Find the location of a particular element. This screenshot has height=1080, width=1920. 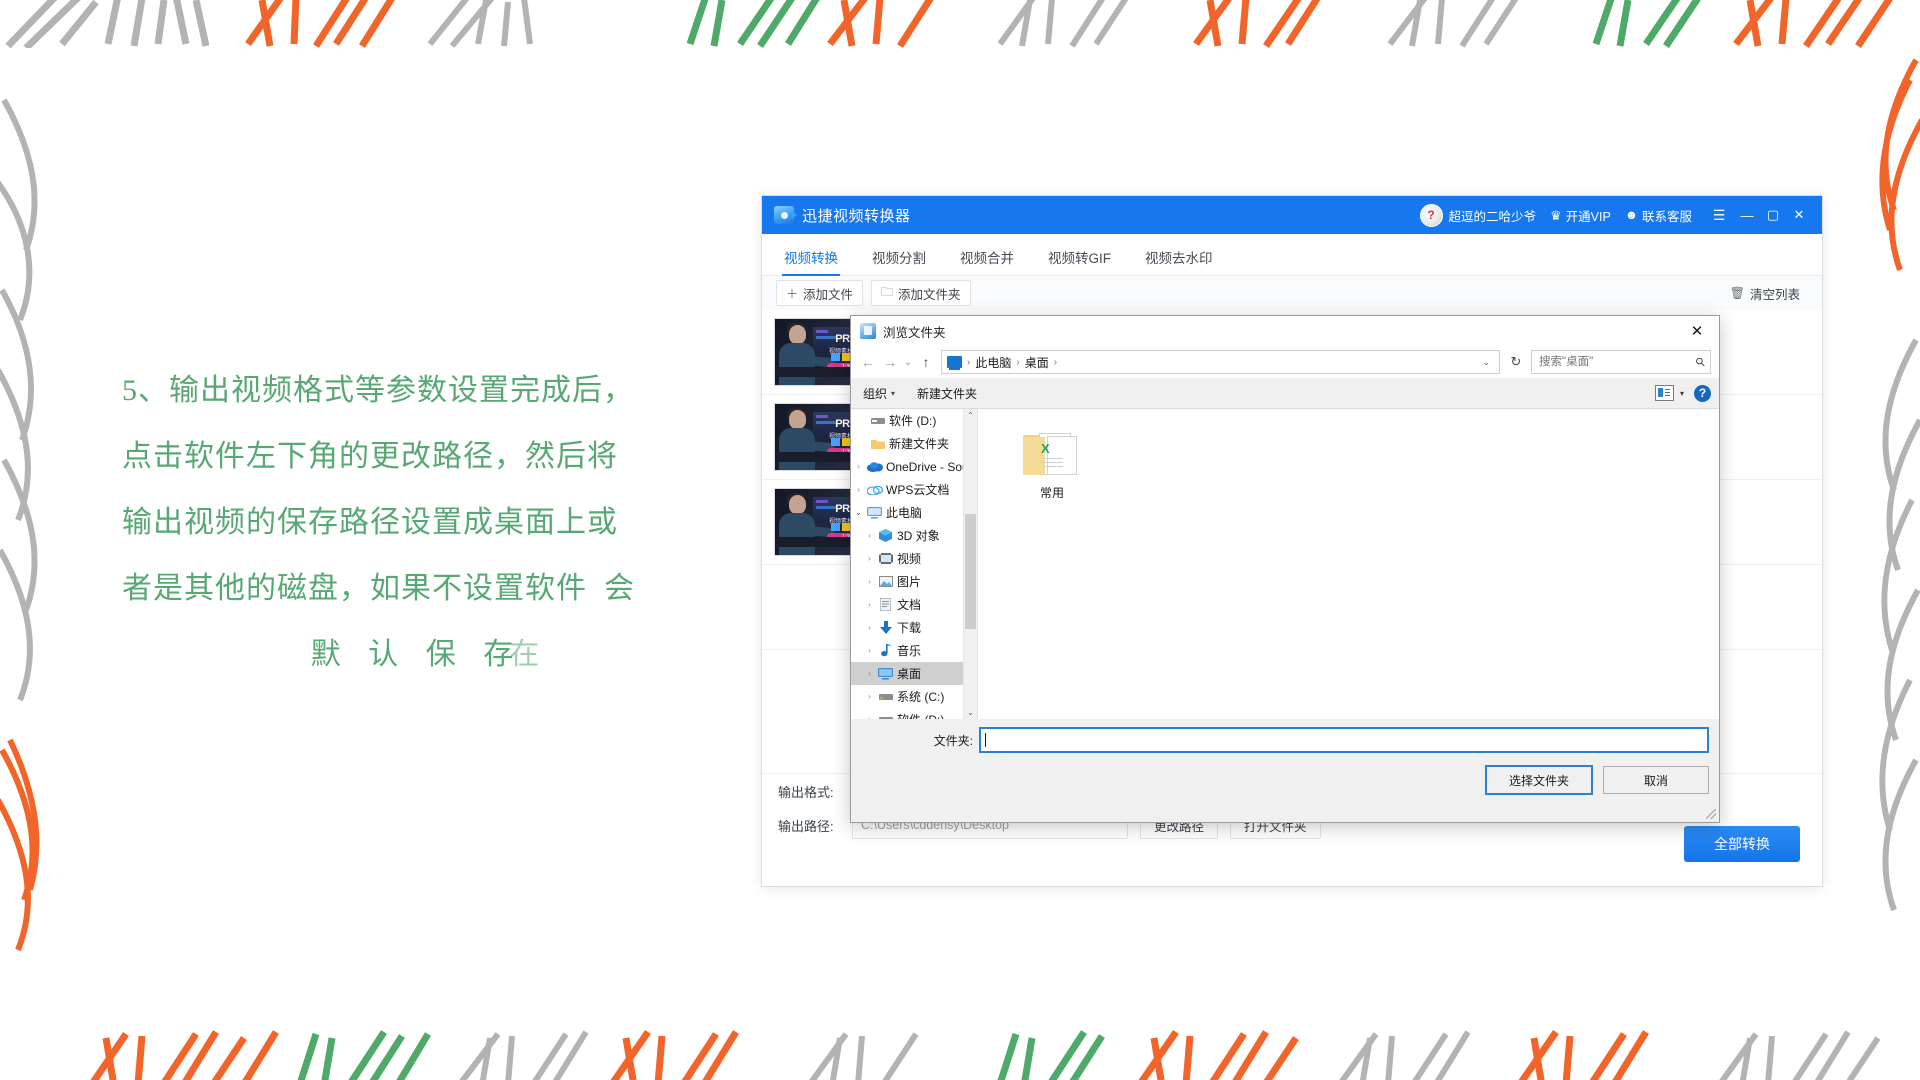

close-button: ✕ is located at coordinates (1799, 215).